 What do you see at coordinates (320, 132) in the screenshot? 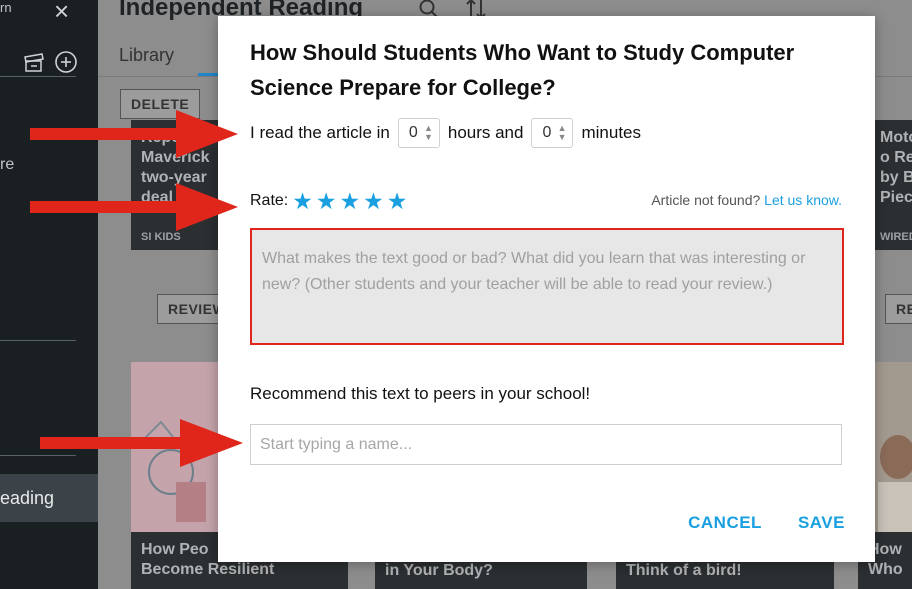
I see `time-prefix-label: I read the article in` at bounding box center [320, 132].